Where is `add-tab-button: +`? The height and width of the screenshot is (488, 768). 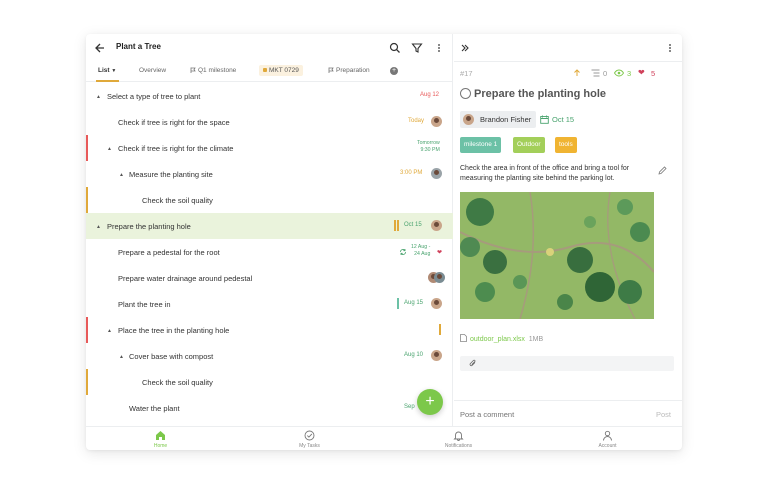 add-tab-button: + is located at coordinates (394, 71).